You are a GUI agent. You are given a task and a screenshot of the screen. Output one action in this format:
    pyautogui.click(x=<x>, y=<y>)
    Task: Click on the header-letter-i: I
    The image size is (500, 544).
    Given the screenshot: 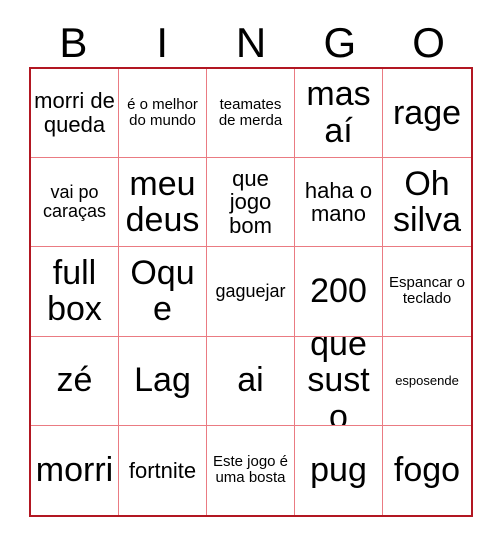 What is the action you would take?
    pyautogui.click(x=162, y=42)
    